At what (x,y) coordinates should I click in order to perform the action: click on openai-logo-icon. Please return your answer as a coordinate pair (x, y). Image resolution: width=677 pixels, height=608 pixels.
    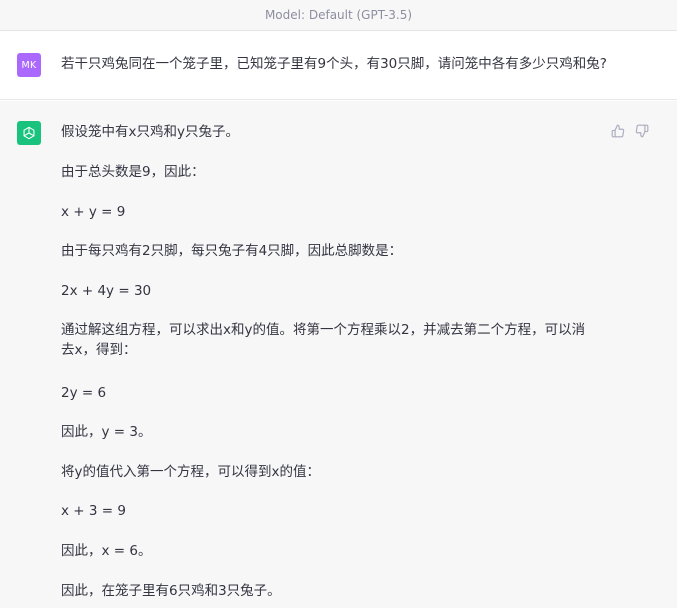
    Looking at the image, I should click on (29, 133).